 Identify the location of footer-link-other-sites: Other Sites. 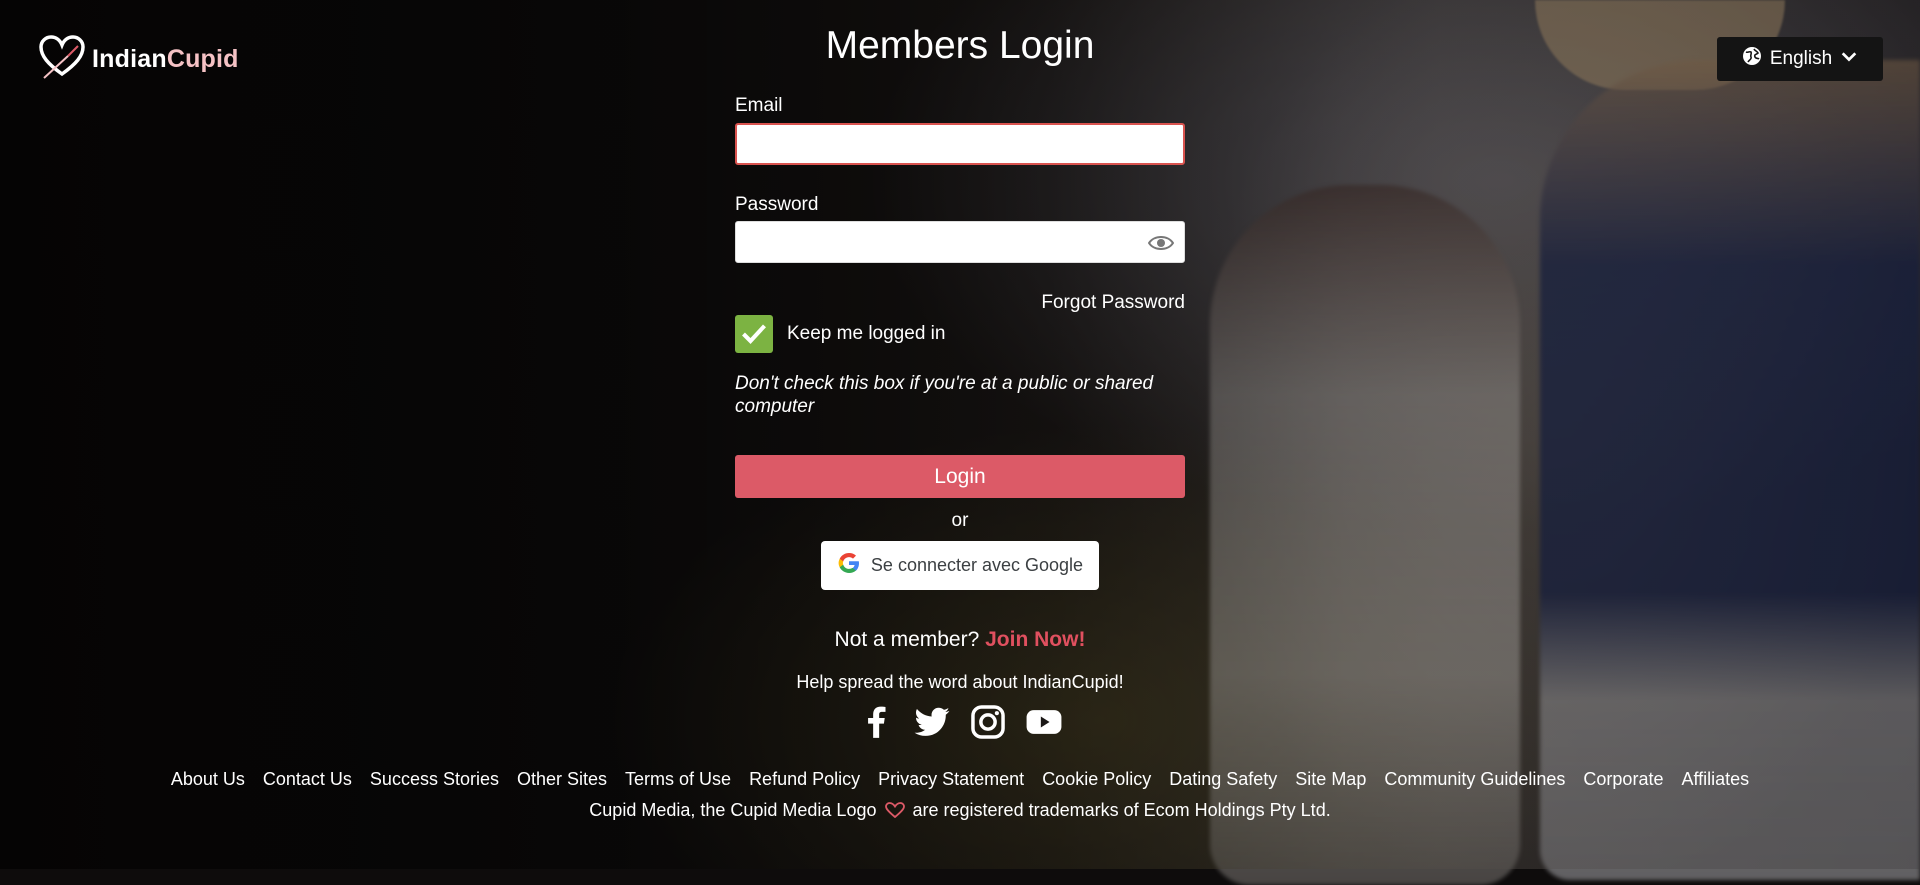
(562, 779).